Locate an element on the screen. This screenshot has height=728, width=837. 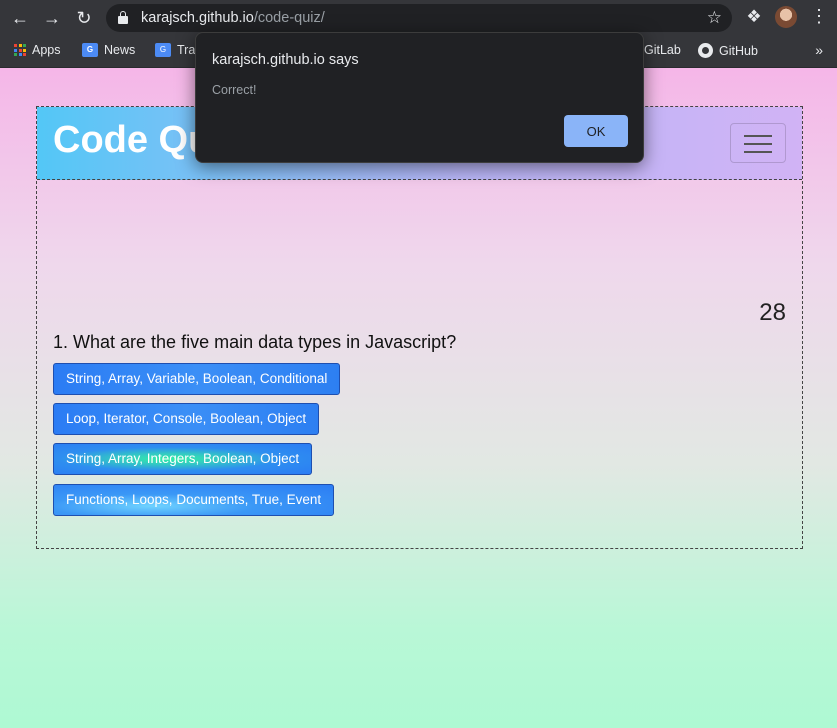
lock-icon is located at coordinates (123, 18).